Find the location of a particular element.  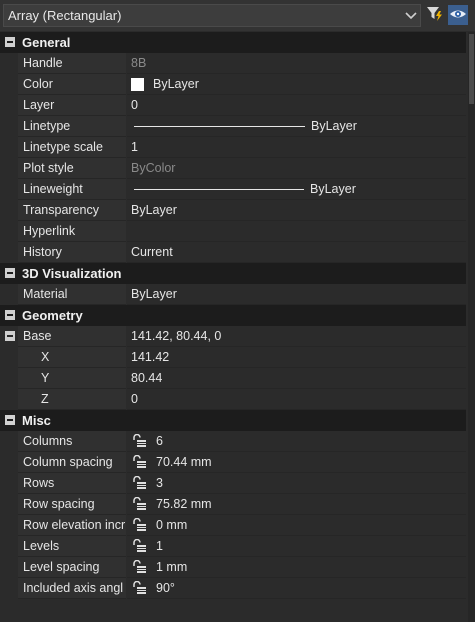

property-row-transparency: Transparency ByLayer is located at coordinates (233, 210).